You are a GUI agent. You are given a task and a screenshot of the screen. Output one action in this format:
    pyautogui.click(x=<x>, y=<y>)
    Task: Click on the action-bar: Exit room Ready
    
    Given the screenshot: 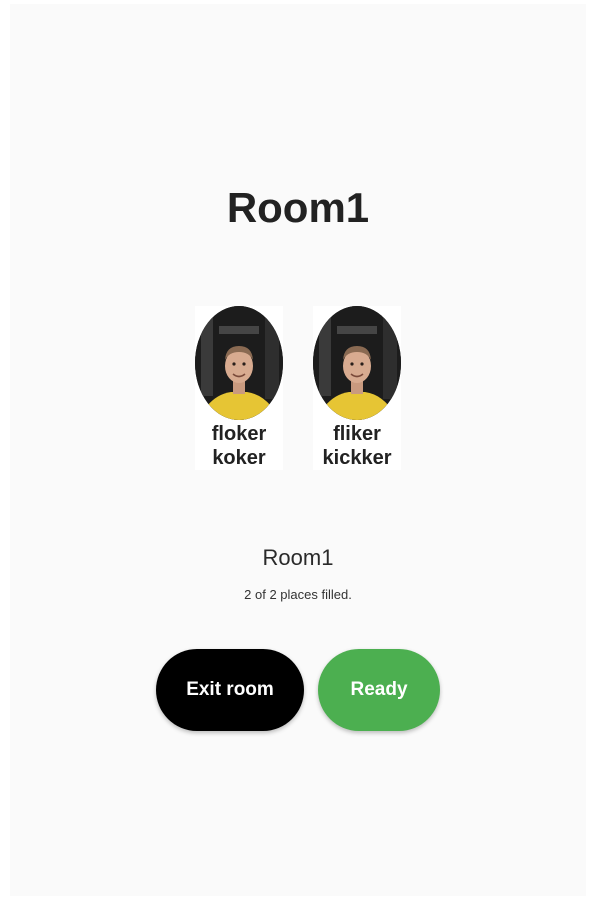 What is the action you would take?
    pyautogui.click(x=298, y=690)
    